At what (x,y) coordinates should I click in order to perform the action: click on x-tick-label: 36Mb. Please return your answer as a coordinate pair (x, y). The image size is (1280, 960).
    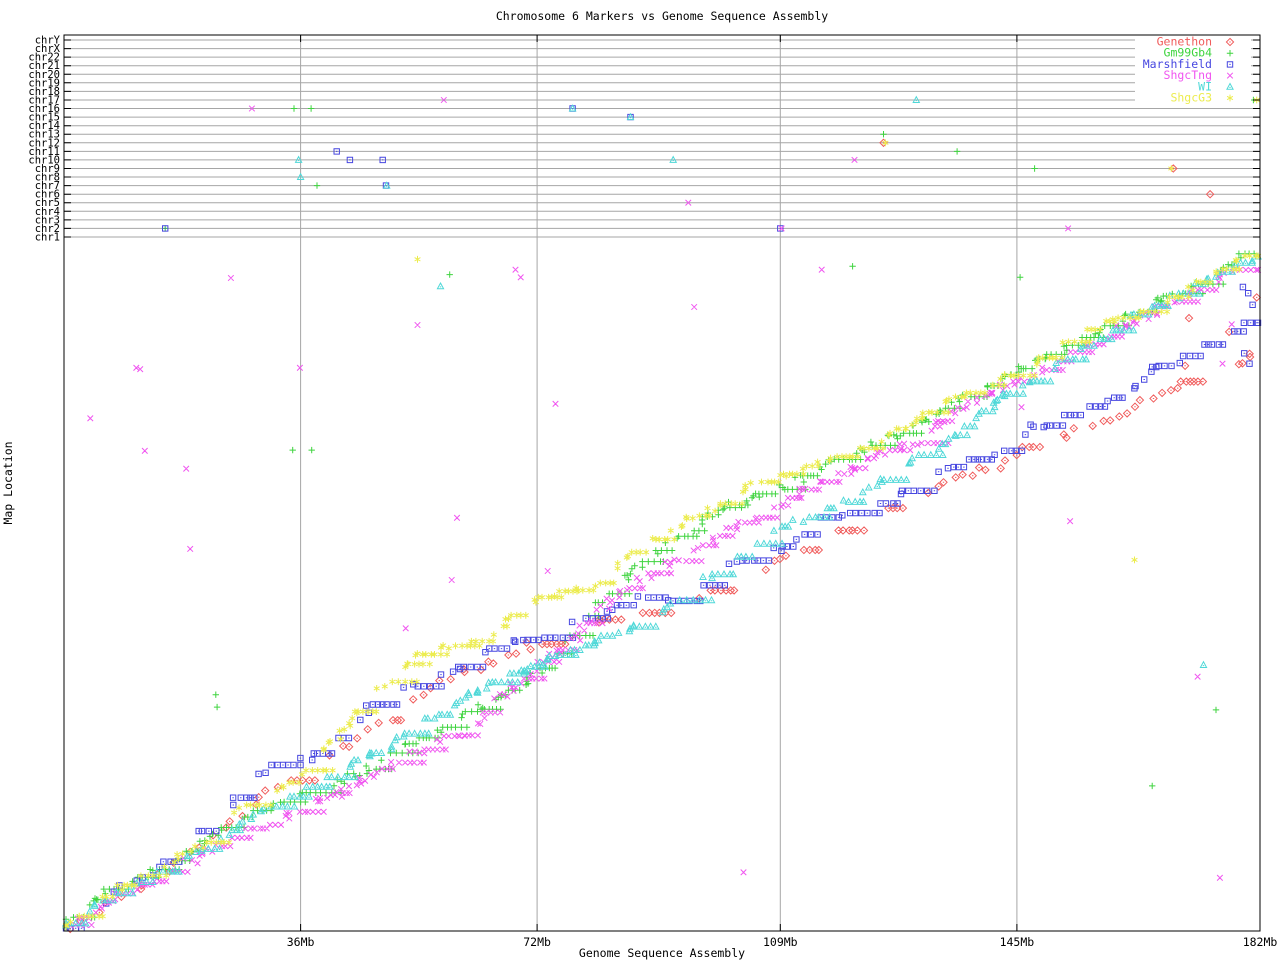
    Looking at the image, I should click on (301, 942).